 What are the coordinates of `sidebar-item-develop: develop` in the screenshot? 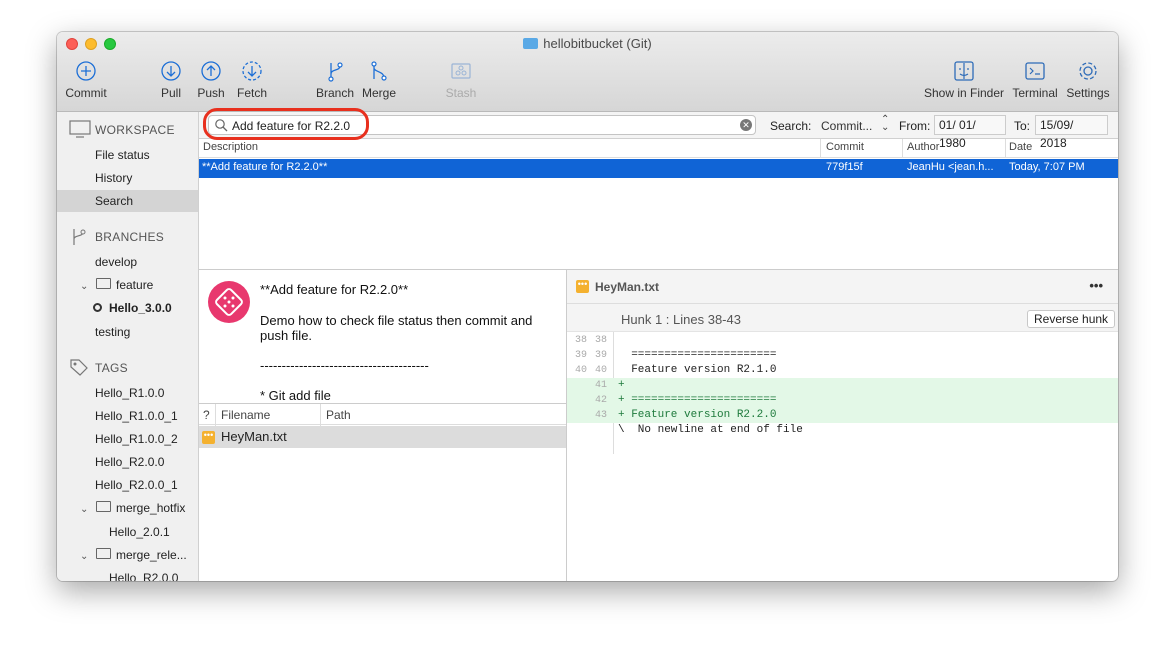 It's located at (127, 262).